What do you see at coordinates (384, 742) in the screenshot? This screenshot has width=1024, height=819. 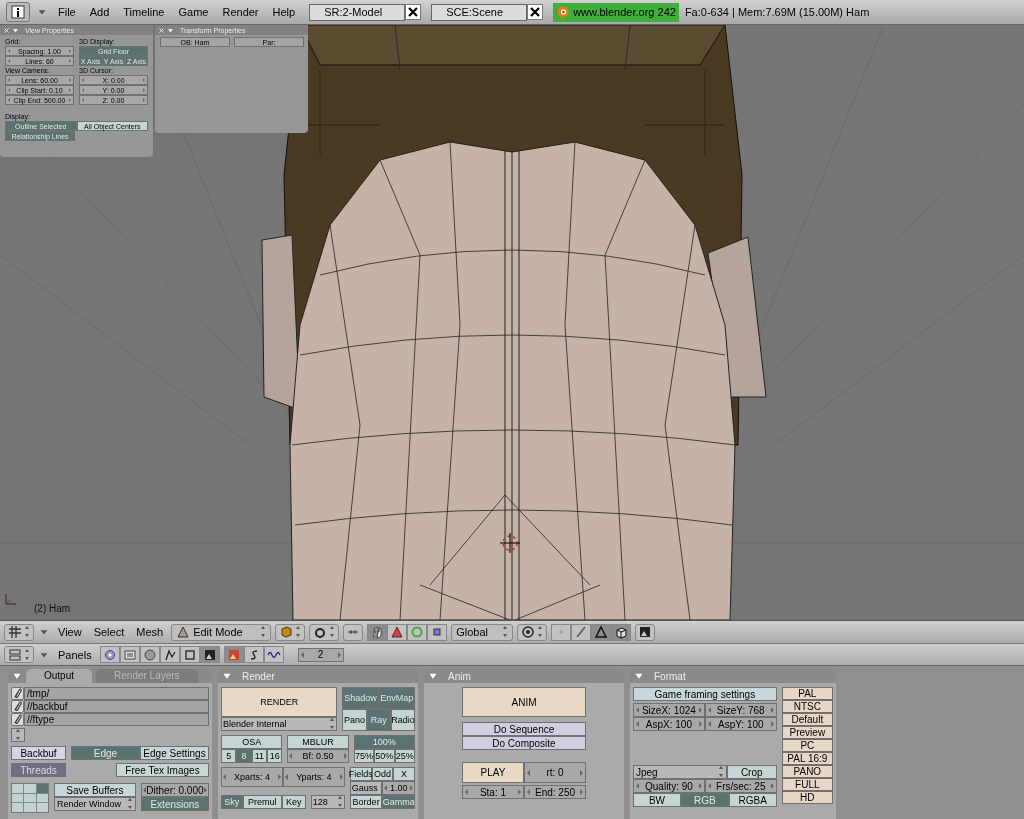 I see `toggle-button: 100%` at bounding box center [384, 742].